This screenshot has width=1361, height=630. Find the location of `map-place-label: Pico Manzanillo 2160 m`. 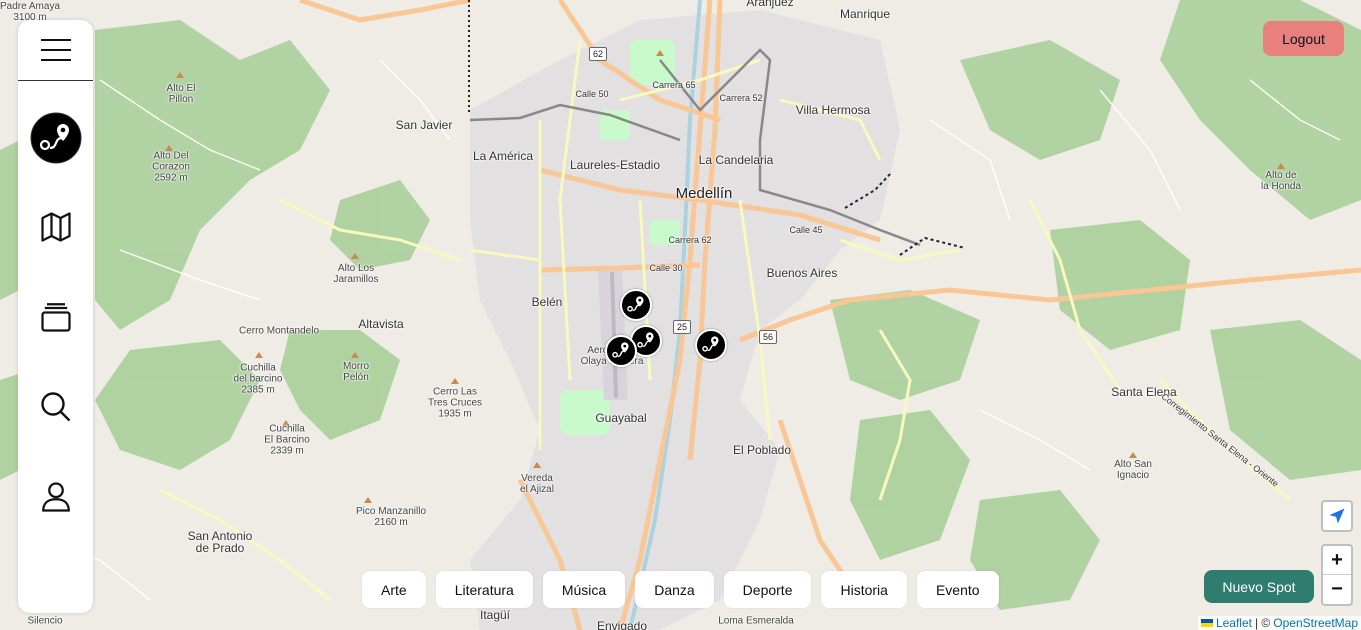

map-place-label: Pico Manzanillo 2160 m is located at coordinates (391, 517).